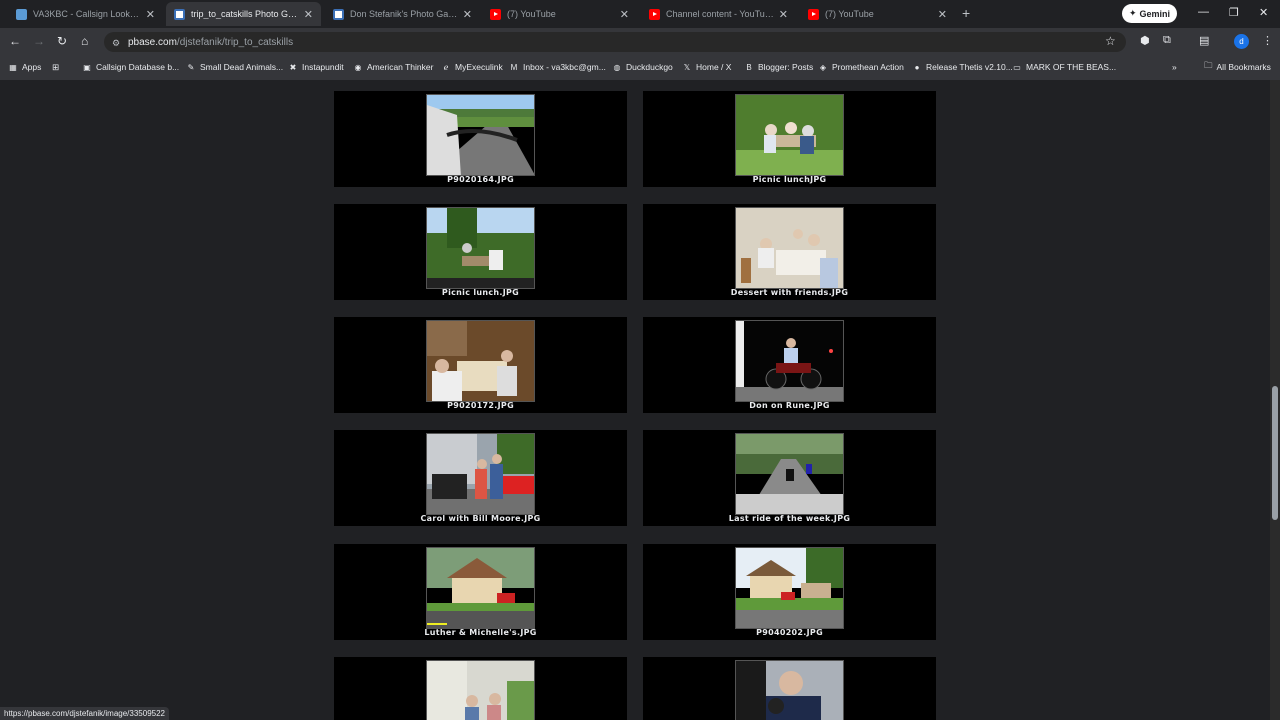  I want to click on forward-button: →, so click(39, 41).